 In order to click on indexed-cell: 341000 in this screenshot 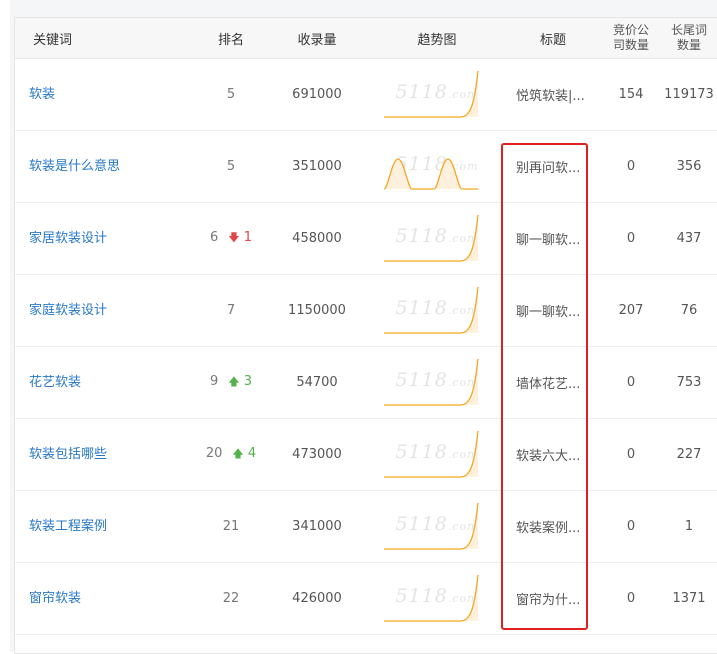, I will do `click(317, 526)`.